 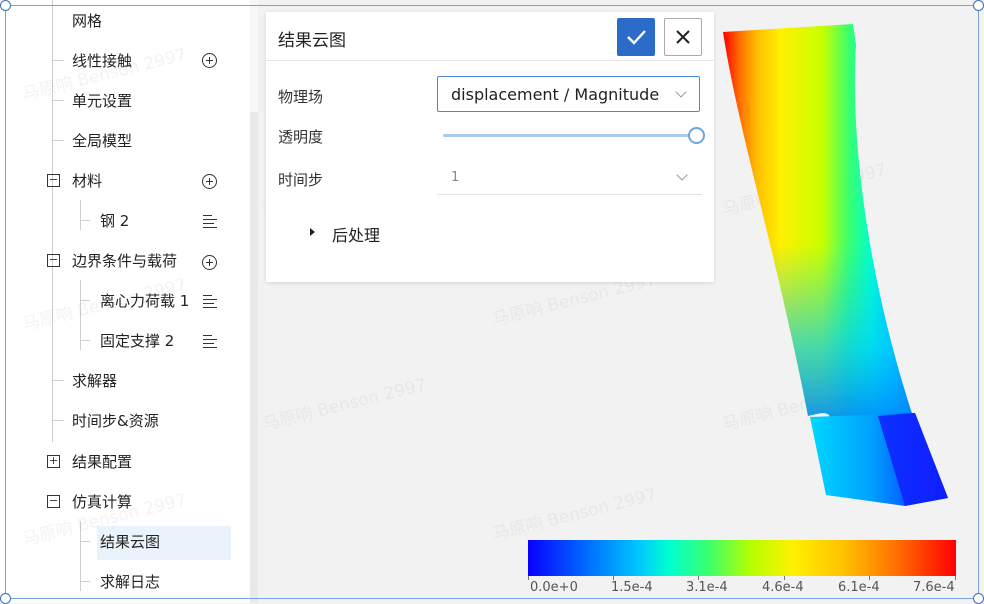 I want to click on tree-item-materials: − 材料, so click(x=125, y=180).